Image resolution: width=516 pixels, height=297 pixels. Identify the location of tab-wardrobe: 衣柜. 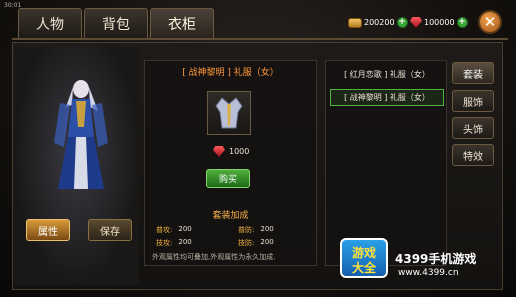
(182, 23).